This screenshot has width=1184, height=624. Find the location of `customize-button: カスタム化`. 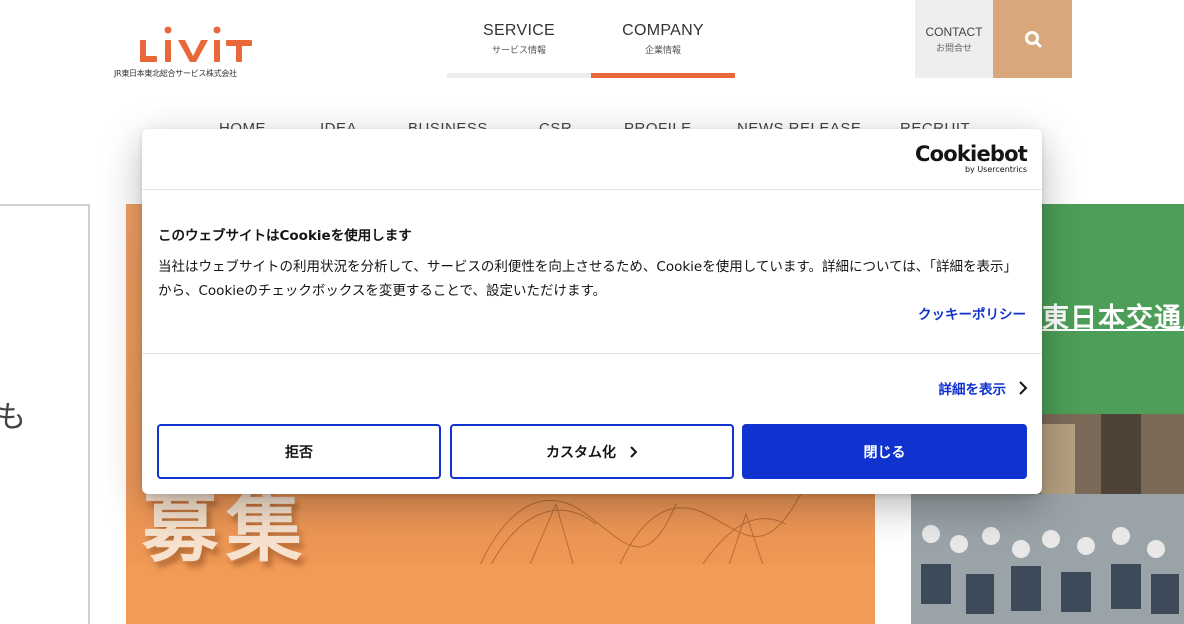

customize-button: カスタム化 is located at coordinates (592, 451).